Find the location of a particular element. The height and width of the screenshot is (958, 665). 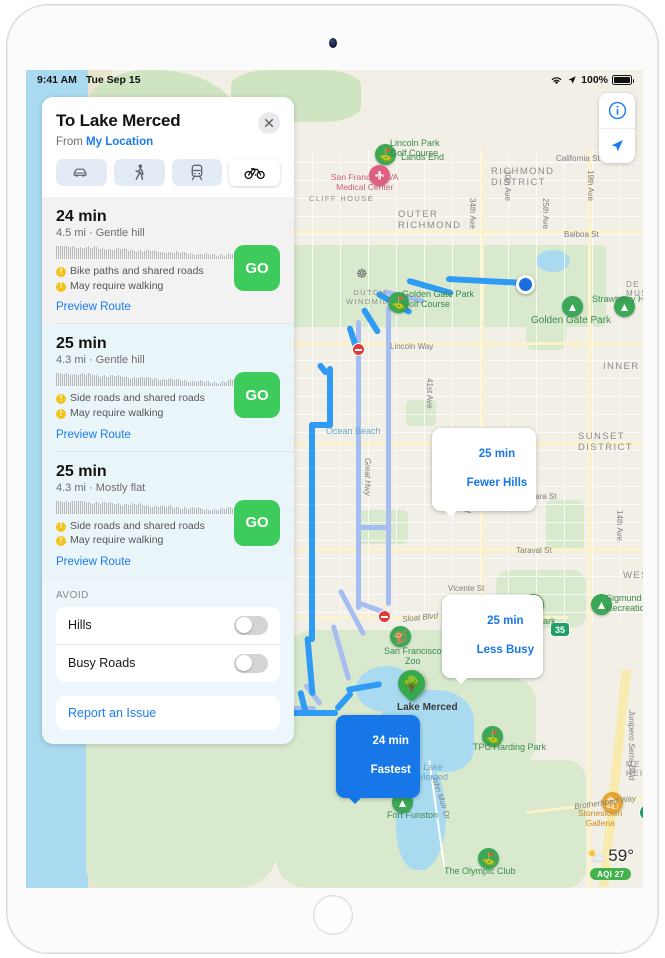

status-bar: 9:41 AM Tue Sep 15 100% is located at coordinates (334, 80).